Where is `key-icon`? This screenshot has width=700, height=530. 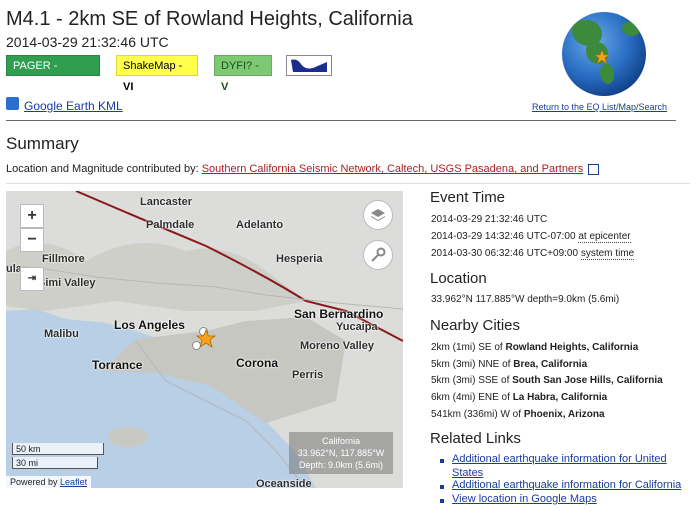 key-icon is located at coordinates (378, 255).